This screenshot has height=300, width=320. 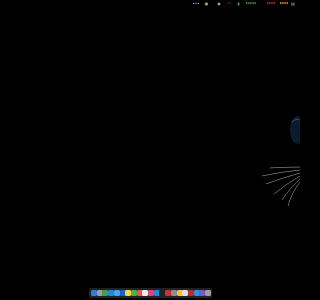 What do you see at coordinates (229, 3) in the screenshot?
I see `wifi-icon: ◠` at bounding box center [229, 3].